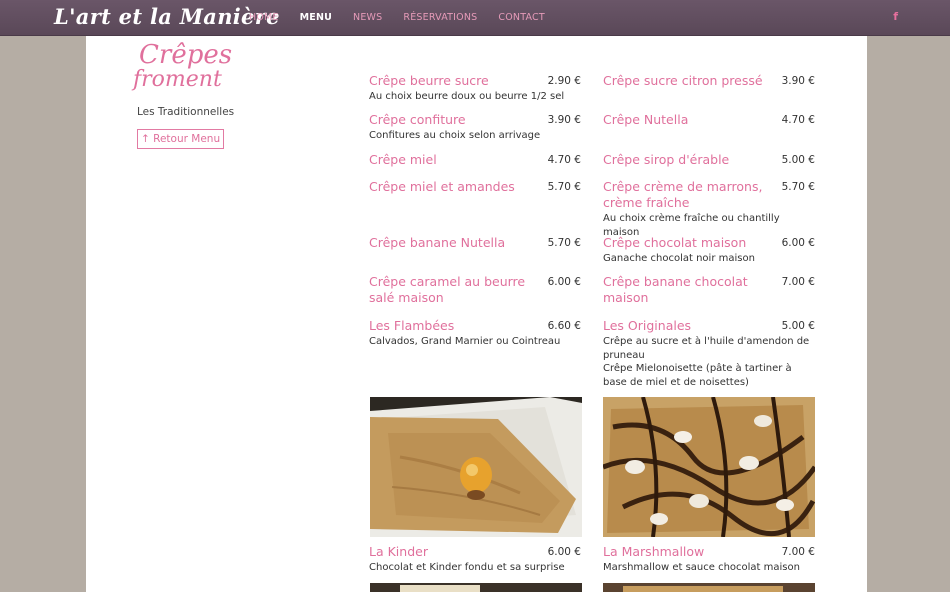 The height and width of the screenshot is (592, 950). Describe the element at coordinates (895, 16) in the screenshot. I see `facebook-icon: f` at that location.